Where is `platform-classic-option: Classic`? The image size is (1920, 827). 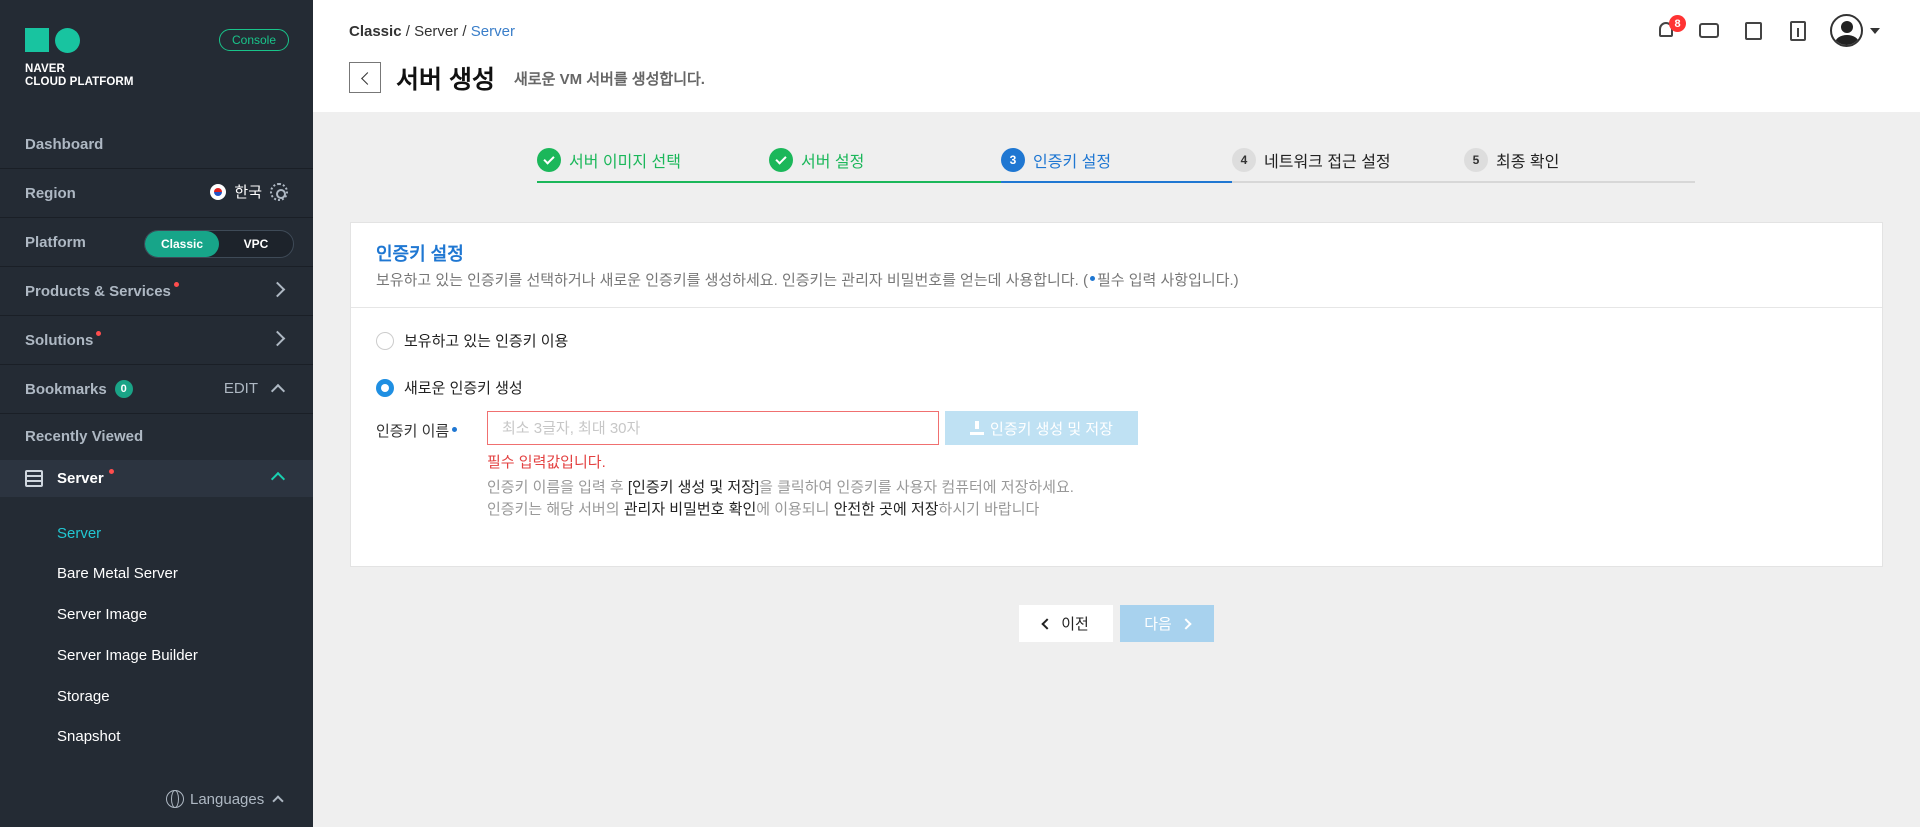
platform-classic-option: Classic is located at coordinates (182, 244).